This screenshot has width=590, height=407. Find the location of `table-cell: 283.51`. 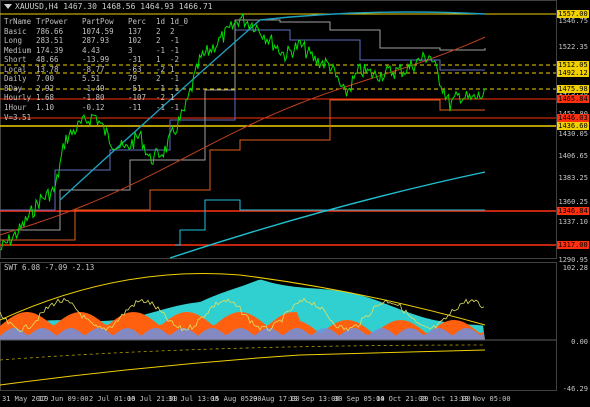

table-cell: 283.51 is located at coordinates (50, 40).